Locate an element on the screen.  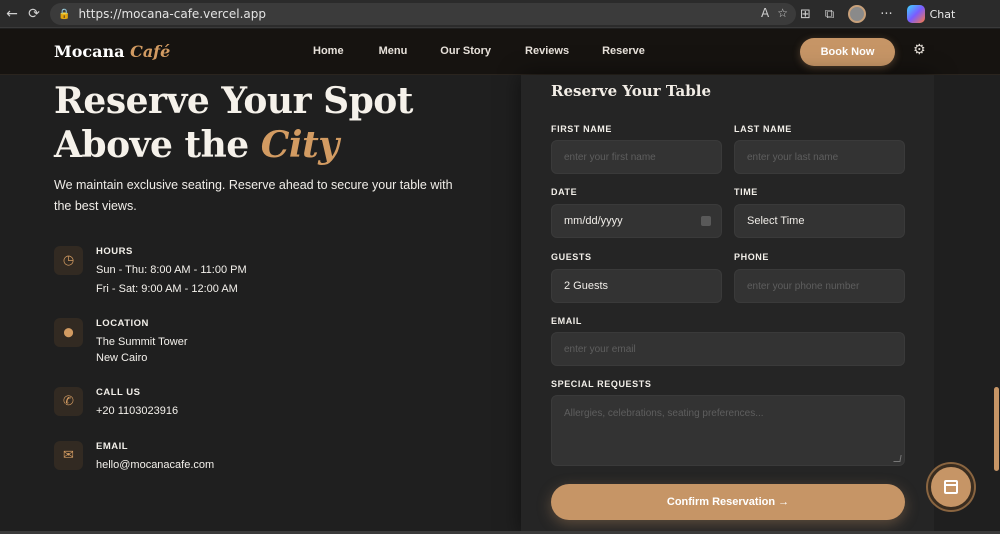
form-title: Reserve Your Table is located at coordinates (631, 91).